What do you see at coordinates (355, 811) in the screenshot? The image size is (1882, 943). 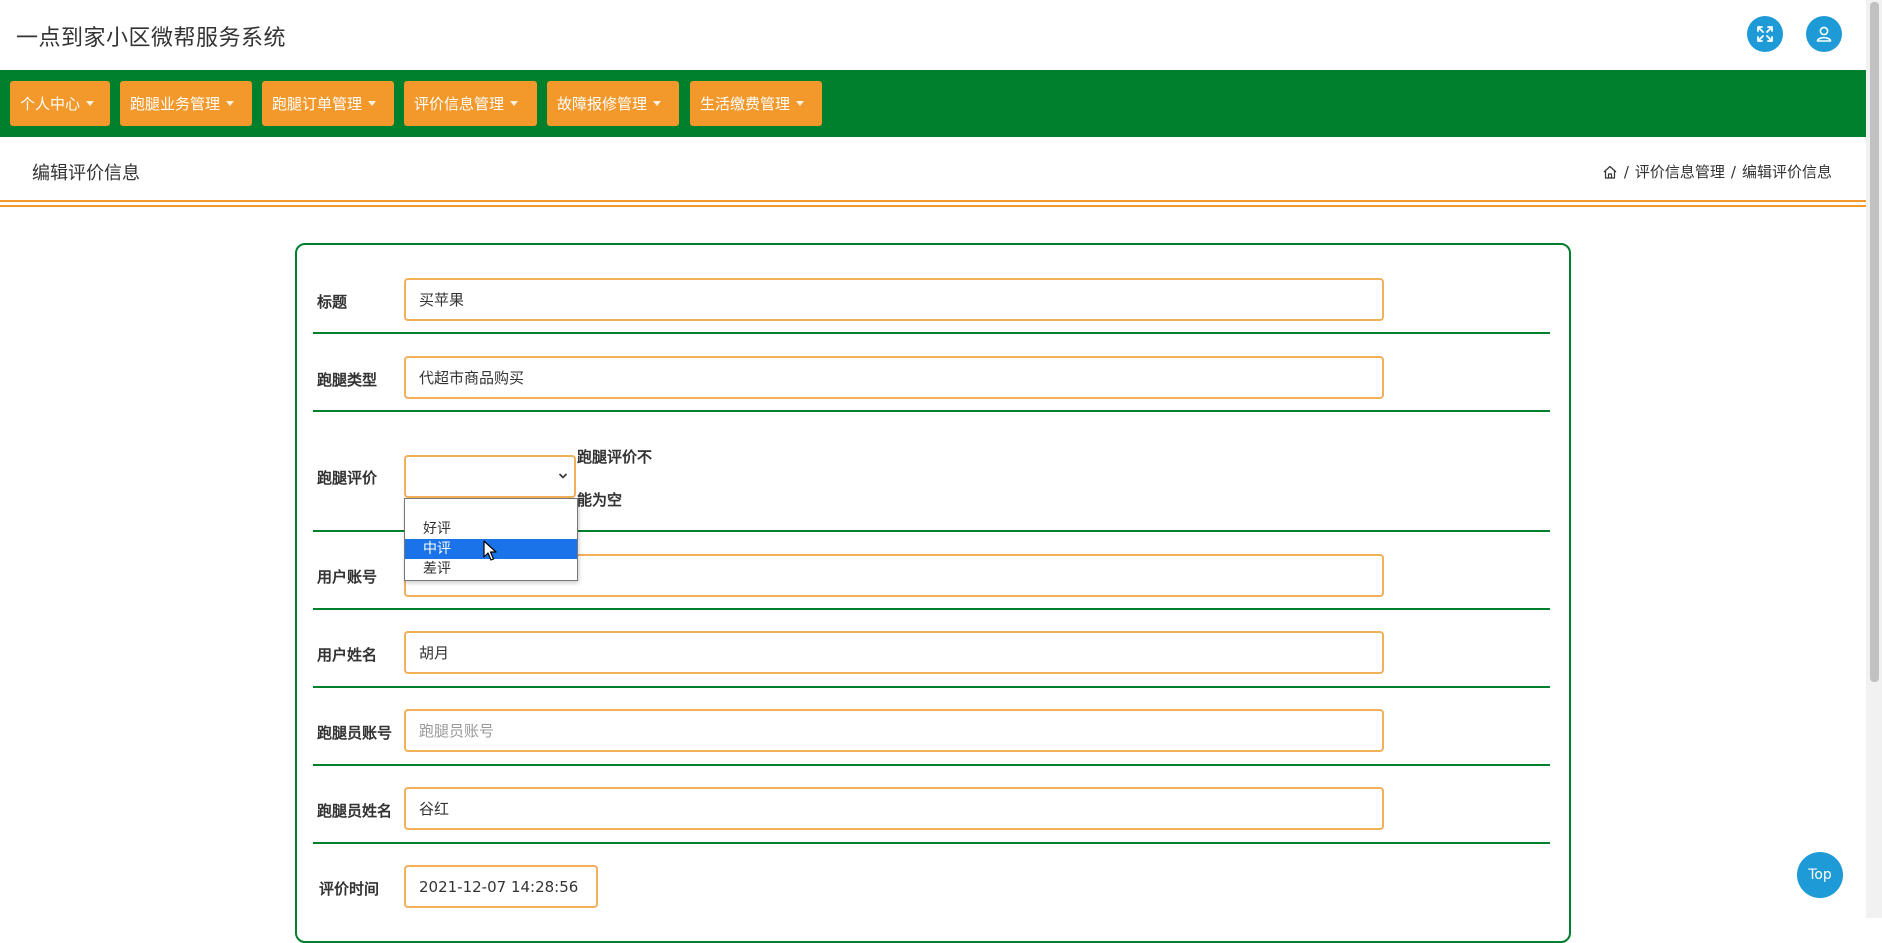 I see `runner-name-label: 跑腿员姓名` at bounding box center [355, 811].